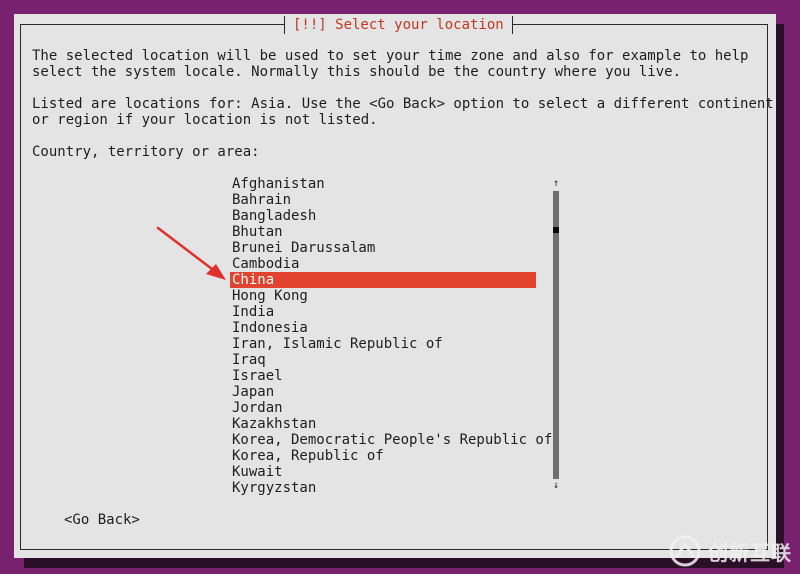  Describe the element at coordinates (556, 184) in the screenshot. I see `scroll-up-icon: ↑` at that location.